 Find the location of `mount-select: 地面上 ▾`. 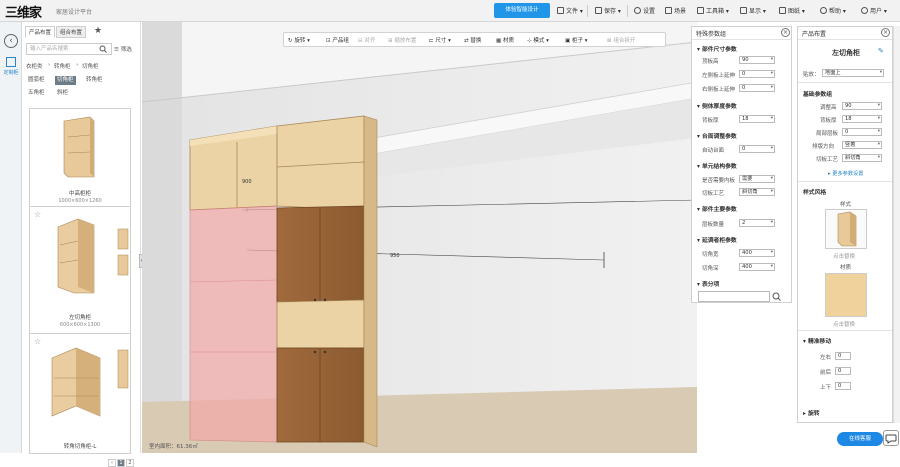

mount-select: 地面上 ▾ is located at coordinates (853, 73).